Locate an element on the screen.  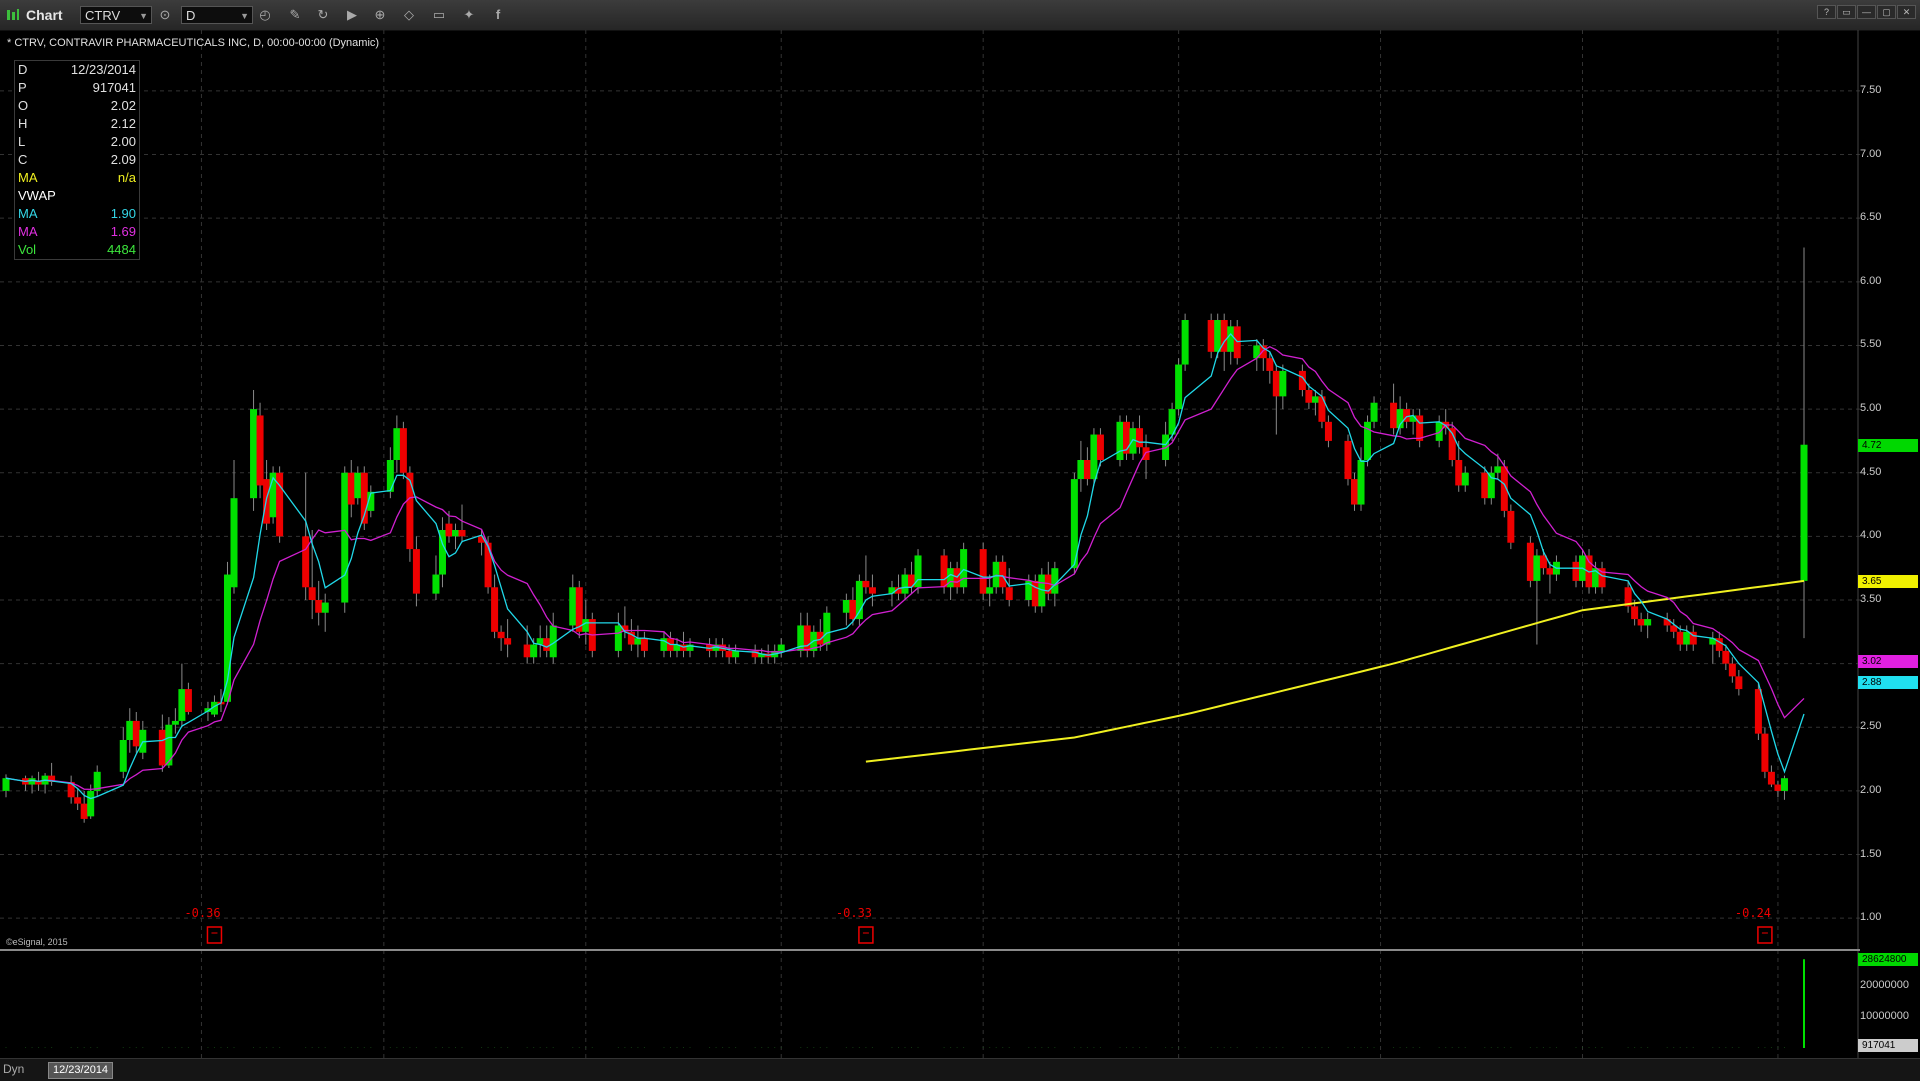
restore-panel-button: ▭ is located at coordinates (1846, 12).